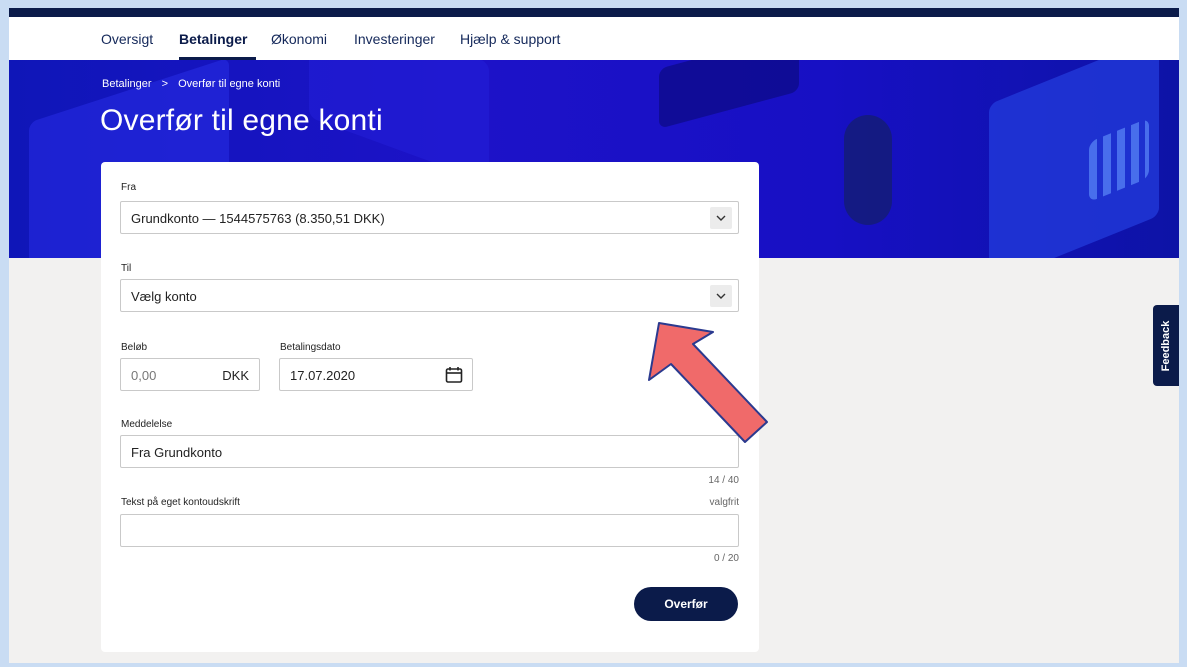  I want to click on amount-currency: DKK, so click(235, 375).